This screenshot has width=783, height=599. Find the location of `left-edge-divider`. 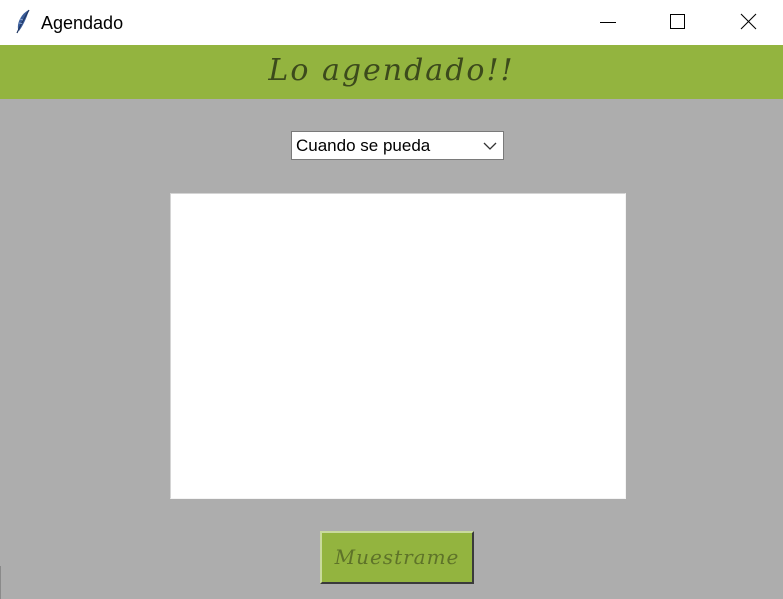

left-edge-divider is located at coordinates (0, 582).